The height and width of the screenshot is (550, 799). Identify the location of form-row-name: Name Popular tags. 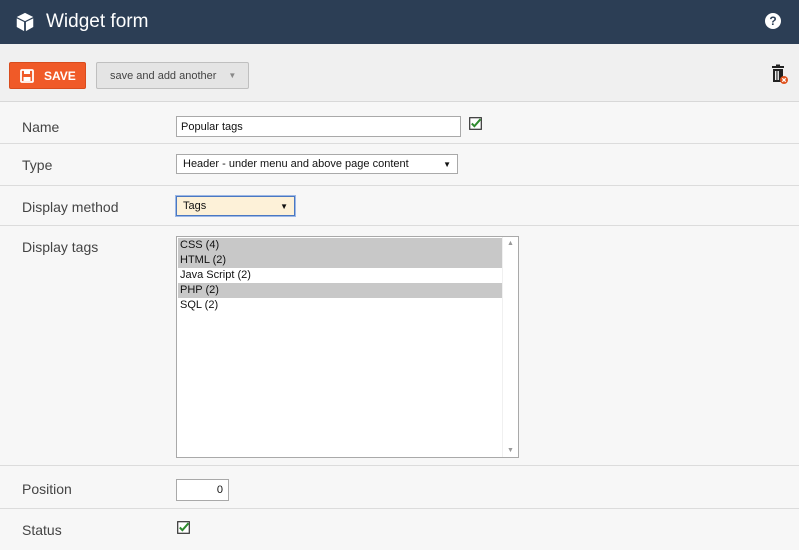
(399, 123).